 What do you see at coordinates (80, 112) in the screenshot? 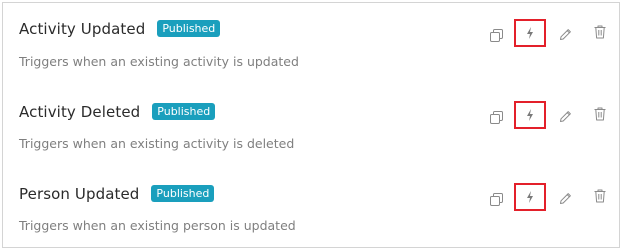
I see `trigger-title: Activity Deleted` at bounding box center [80, 112].